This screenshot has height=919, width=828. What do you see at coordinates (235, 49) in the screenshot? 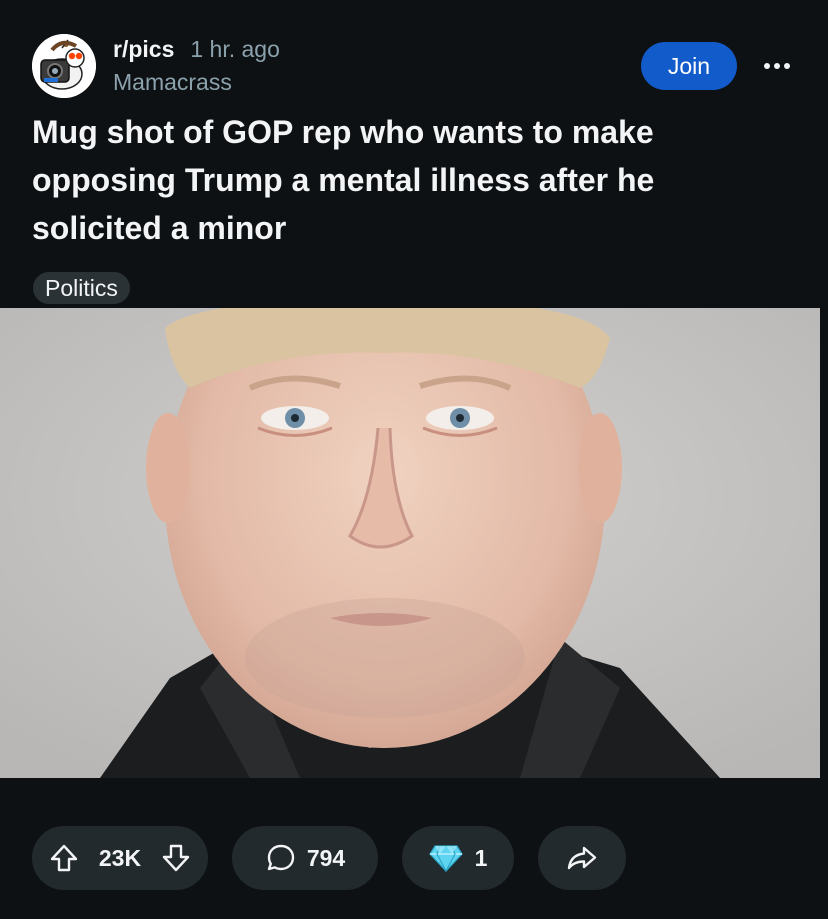
I see `post-time: 1 hr. ago` at bounding box center [235, 49].